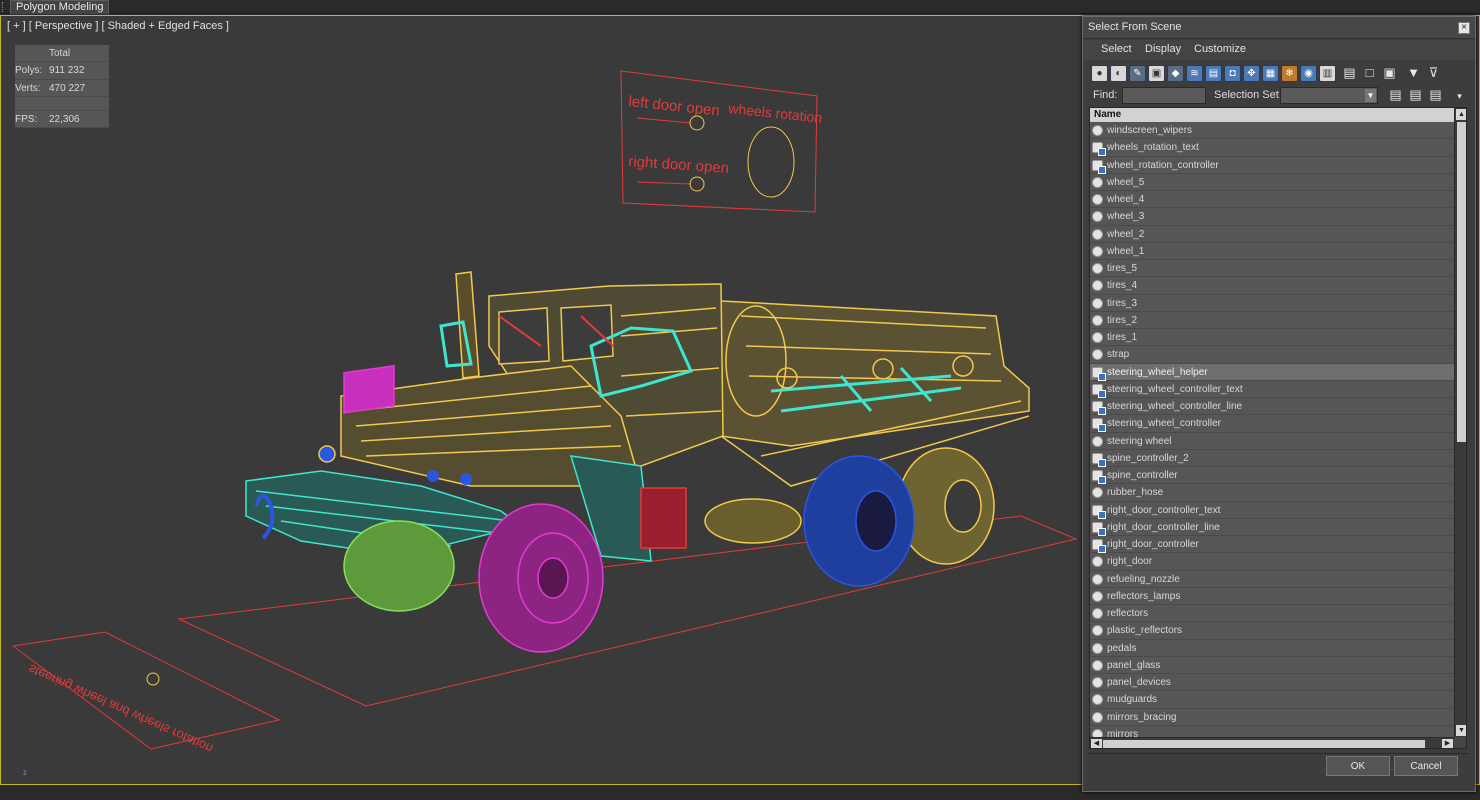 The height and width of the screenshot is (800, 1480). What do you see at coordinates (1126, 251) in the screenshot?
I see `list-item-label: wheel_1` at bounding box center [1126, 251].